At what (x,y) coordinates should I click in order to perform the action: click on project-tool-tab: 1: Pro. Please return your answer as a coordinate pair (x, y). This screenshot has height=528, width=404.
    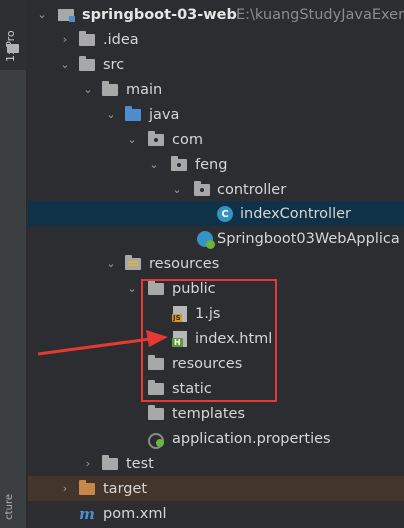
    Looking at the image, I should click on (13, 35).